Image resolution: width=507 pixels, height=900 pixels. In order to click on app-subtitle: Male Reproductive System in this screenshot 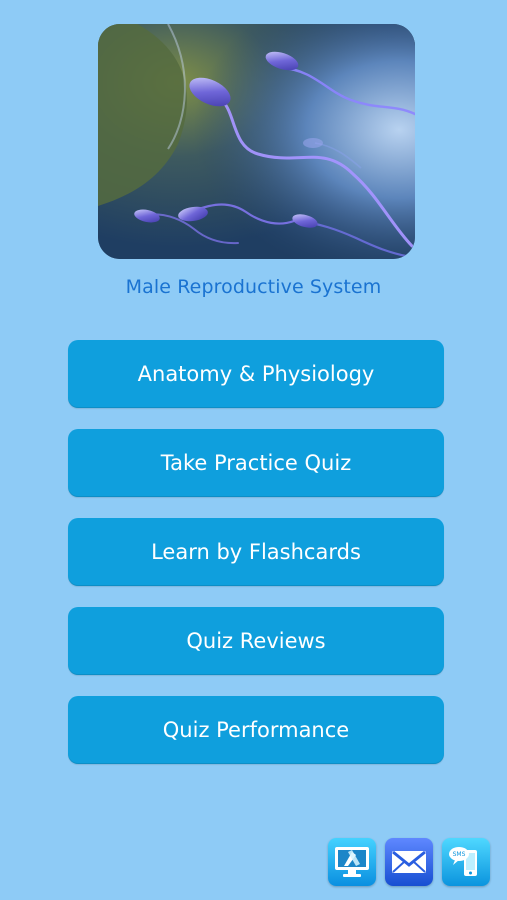, I will do `click(253, 287)`.